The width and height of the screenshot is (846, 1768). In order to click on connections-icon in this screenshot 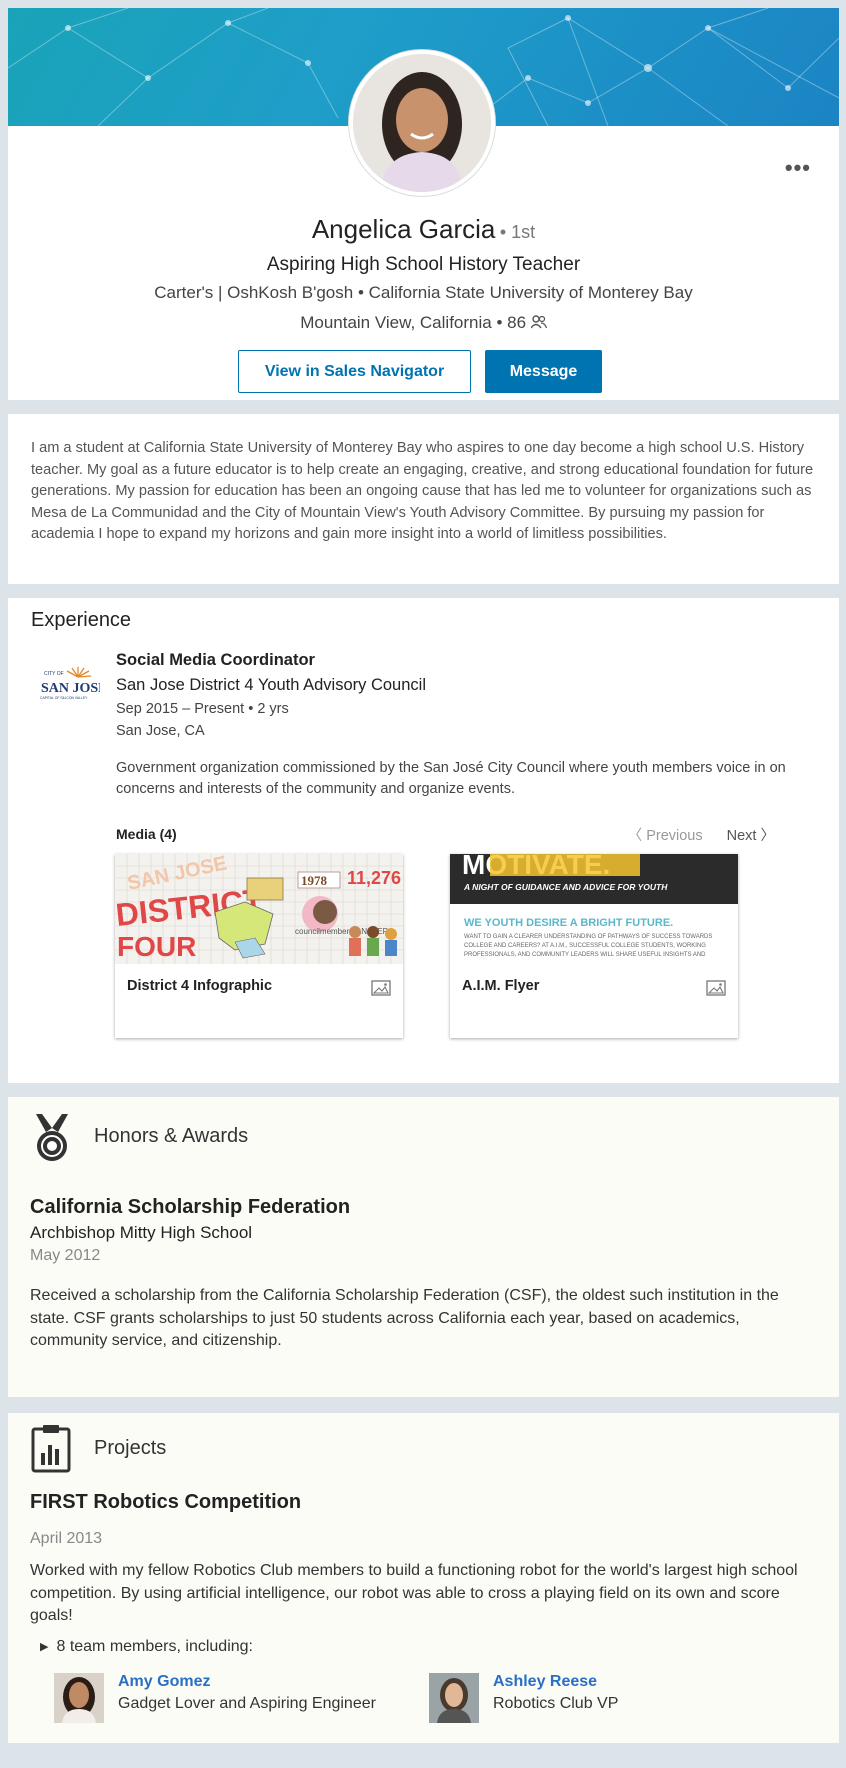, I will do `click(538, 322)`.